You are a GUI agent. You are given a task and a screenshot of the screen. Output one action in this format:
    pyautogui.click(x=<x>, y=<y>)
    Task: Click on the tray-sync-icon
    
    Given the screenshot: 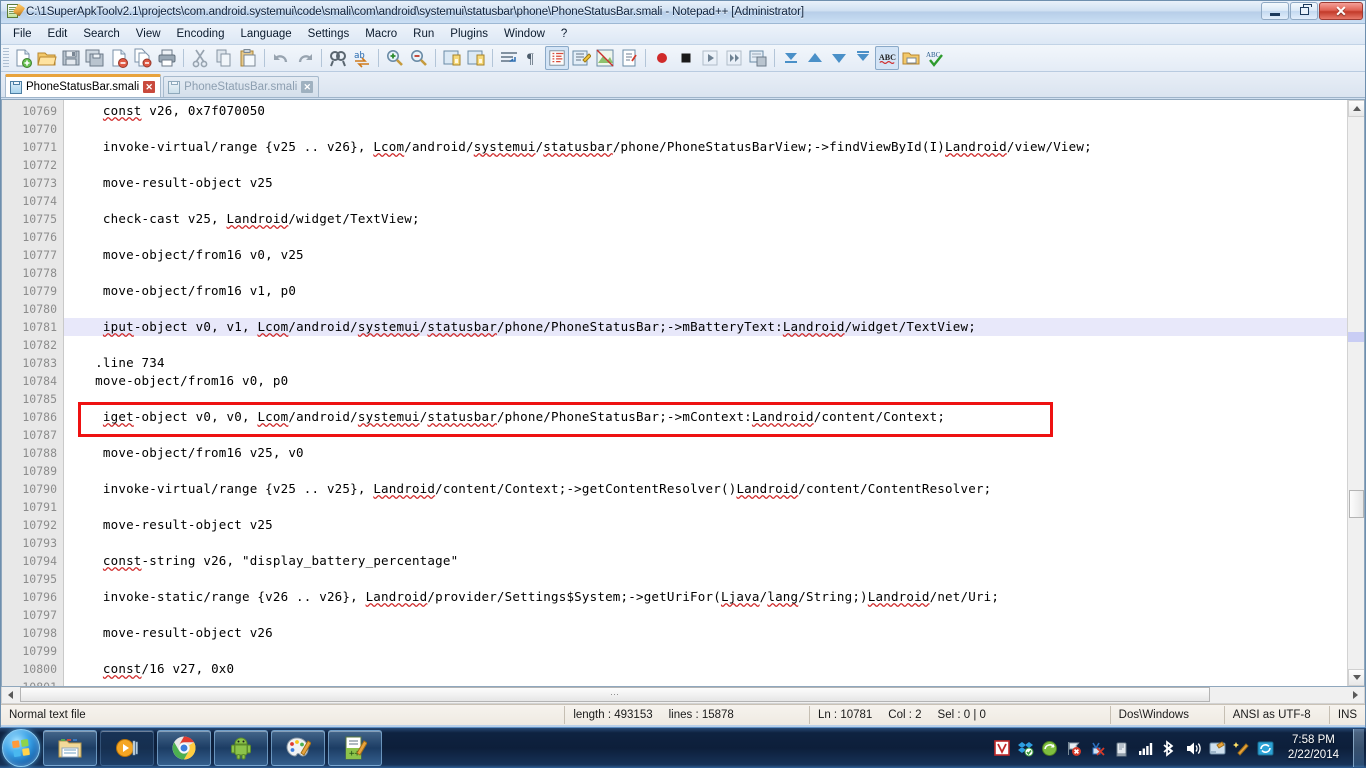 What is the action you would take?
    pyautogui.click(x=1266, y=748)
    